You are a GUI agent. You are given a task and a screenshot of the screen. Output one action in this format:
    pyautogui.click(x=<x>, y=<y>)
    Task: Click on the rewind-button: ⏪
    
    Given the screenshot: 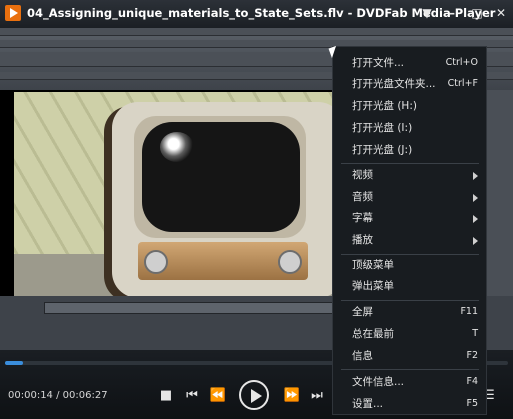 What is the action you would take?
    pyautogui.click(x=218, y=396)
    